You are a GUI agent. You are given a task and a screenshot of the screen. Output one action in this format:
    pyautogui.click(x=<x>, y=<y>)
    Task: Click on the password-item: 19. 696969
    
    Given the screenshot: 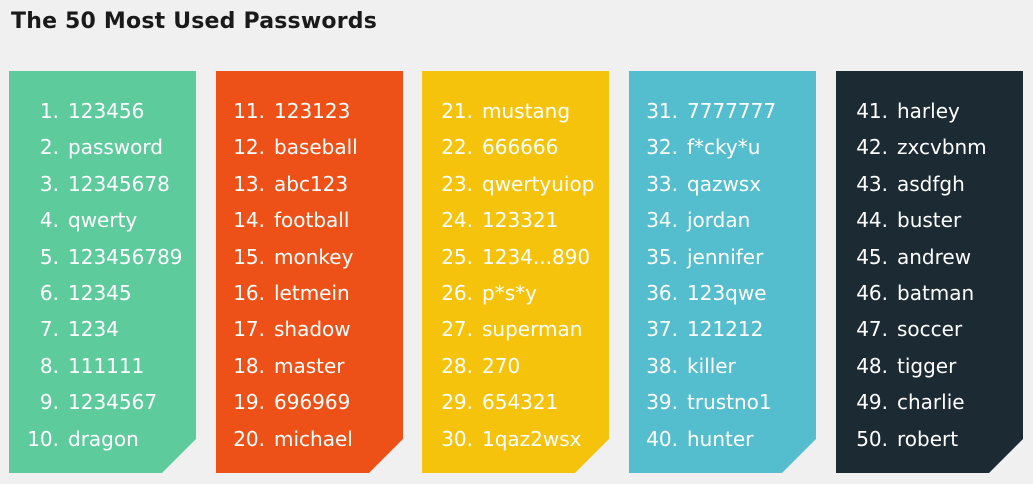 What is the action you would take?
    pyautogui.click(x=317, y=402)
    